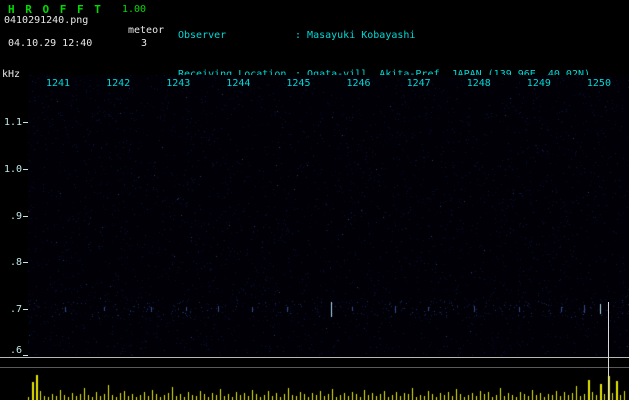  Describe the element at coordinates (418, 83) in the screenshot. I see `time-tick-label: 1247` at that location.